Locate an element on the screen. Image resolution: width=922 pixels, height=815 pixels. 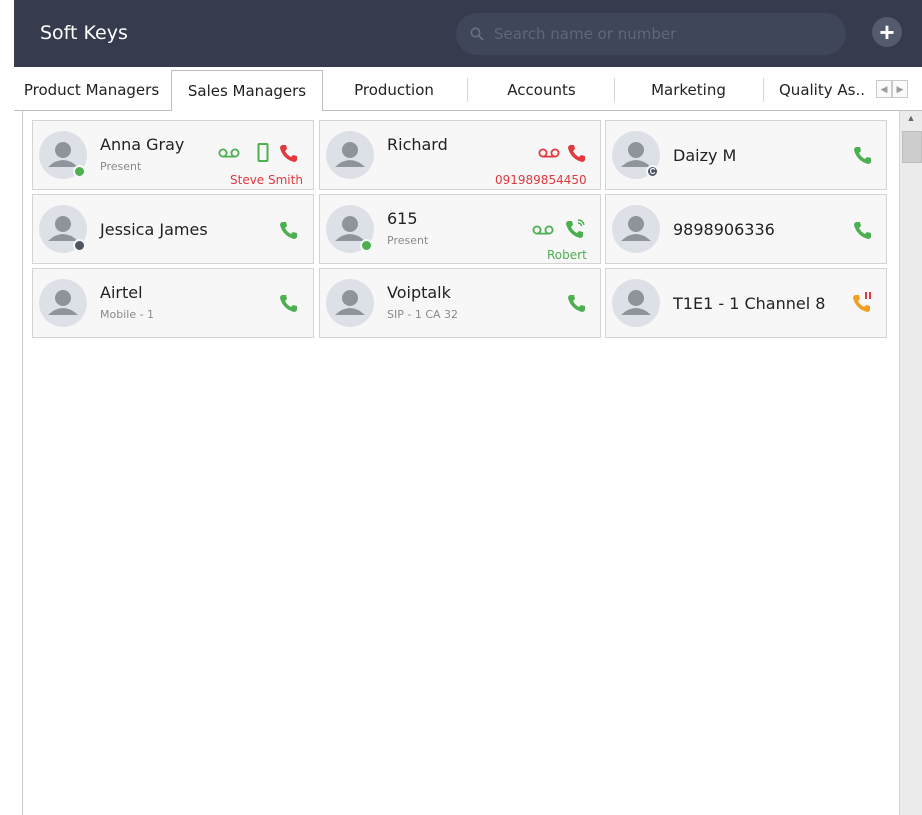
tab-marketing: Marketing is located at coordinates (688, 89).